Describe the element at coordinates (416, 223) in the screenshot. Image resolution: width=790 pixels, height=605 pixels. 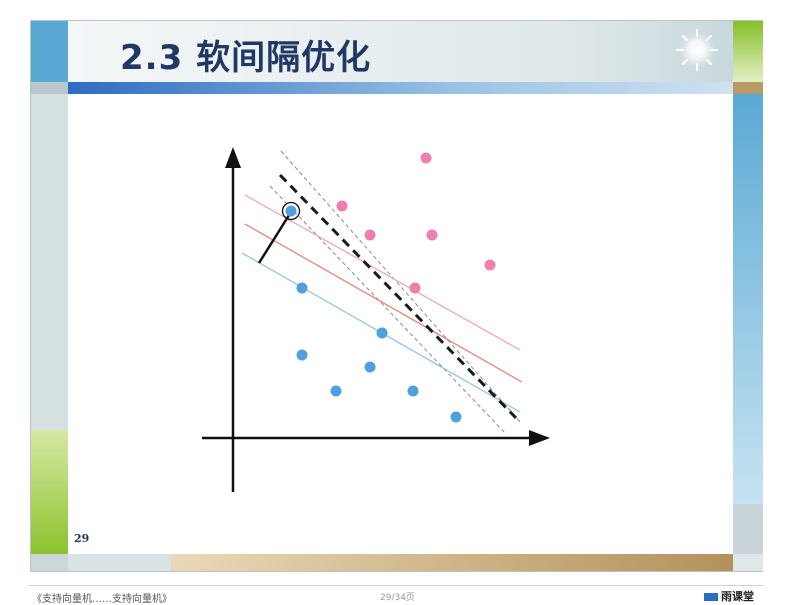
I see `positive-class-points` at that location.